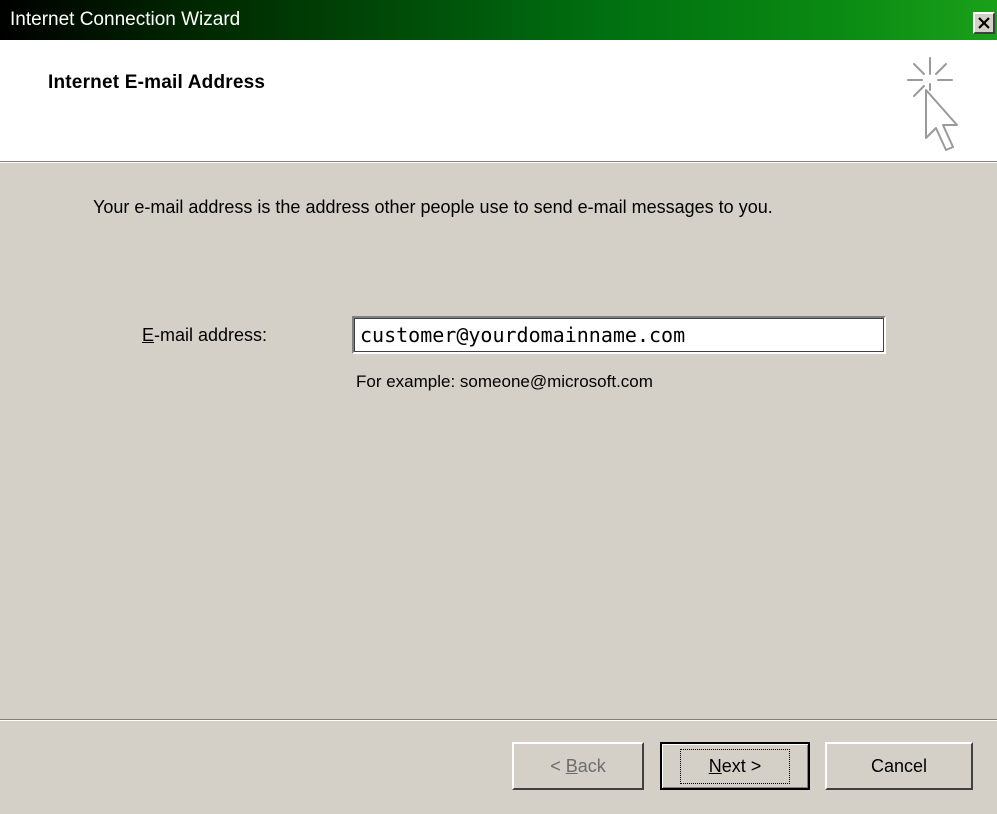  I want to click on back-rest: ack, so click(591, 765).